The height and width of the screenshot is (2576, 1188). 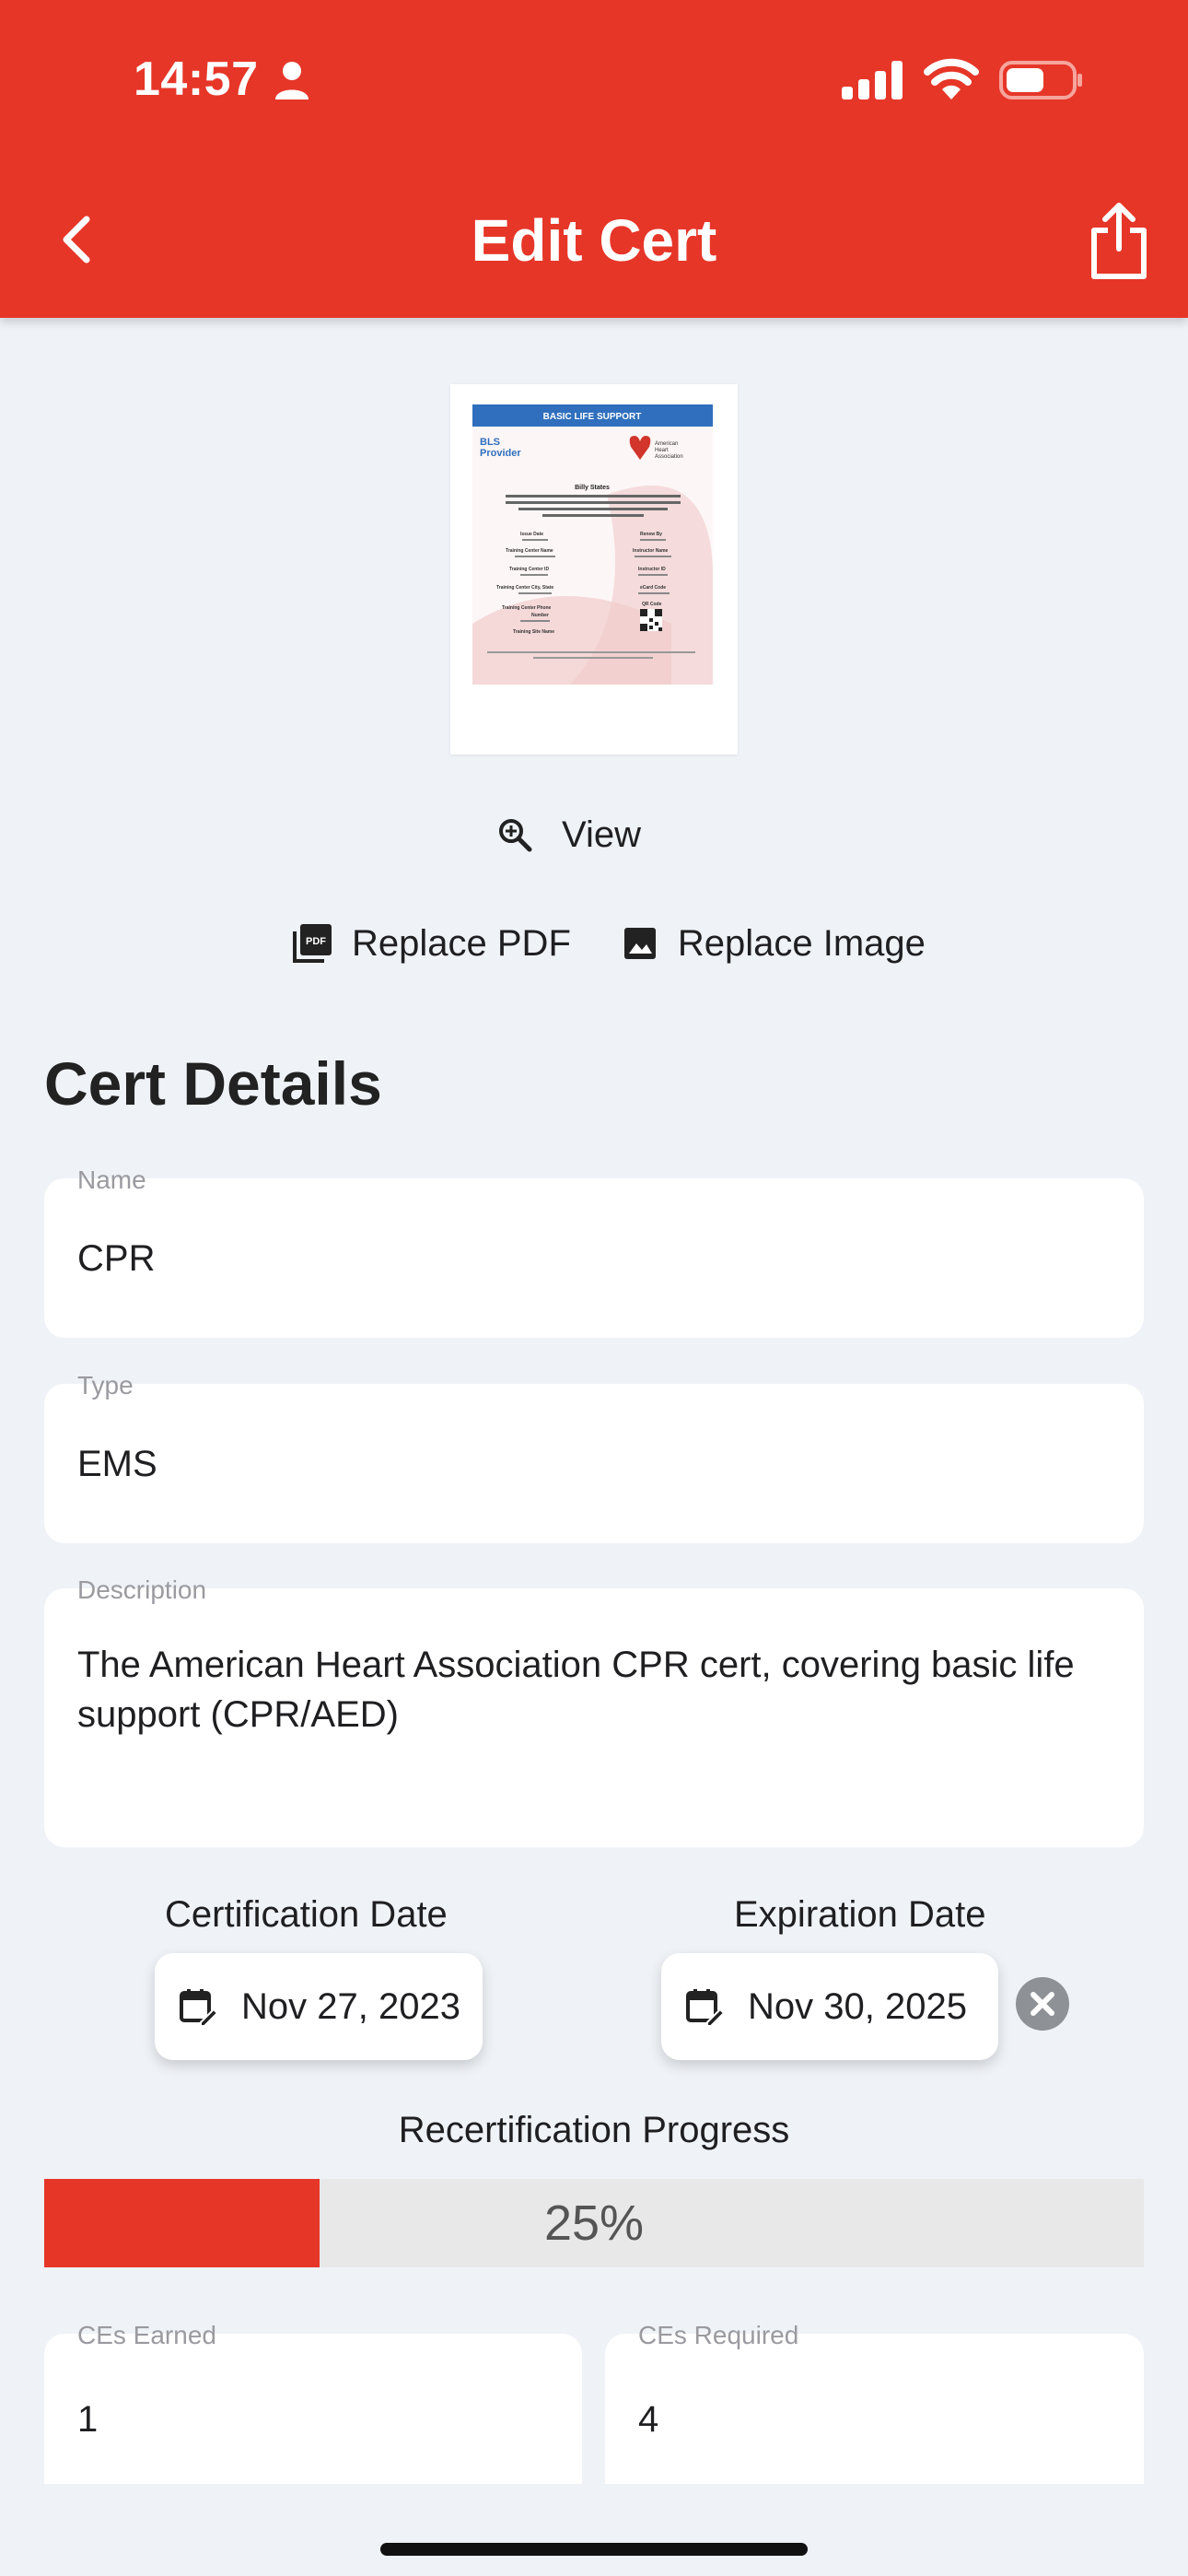 I want to click on qr-code-icon, so click(x=651, y=620).